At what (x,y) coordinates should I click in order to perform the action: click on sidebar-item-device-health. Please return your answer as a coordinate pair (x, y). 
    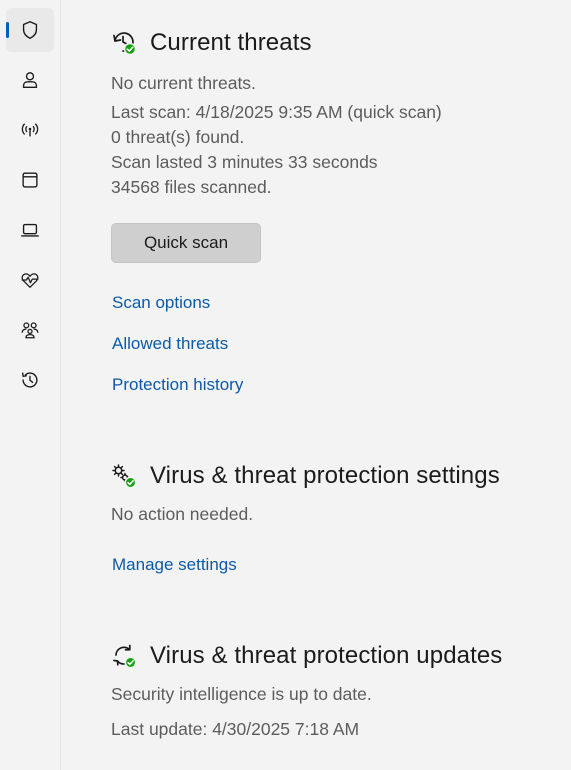
    Looking at the image, I should click on (30, 280).